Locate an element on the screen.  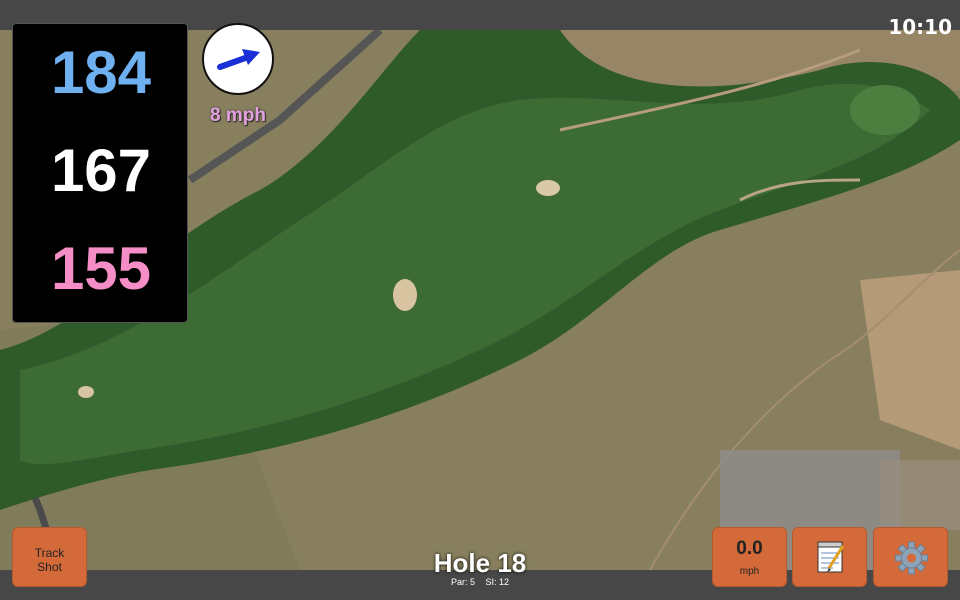
yardage-panel: 184 167 155 is located at coordinates (100, 173).